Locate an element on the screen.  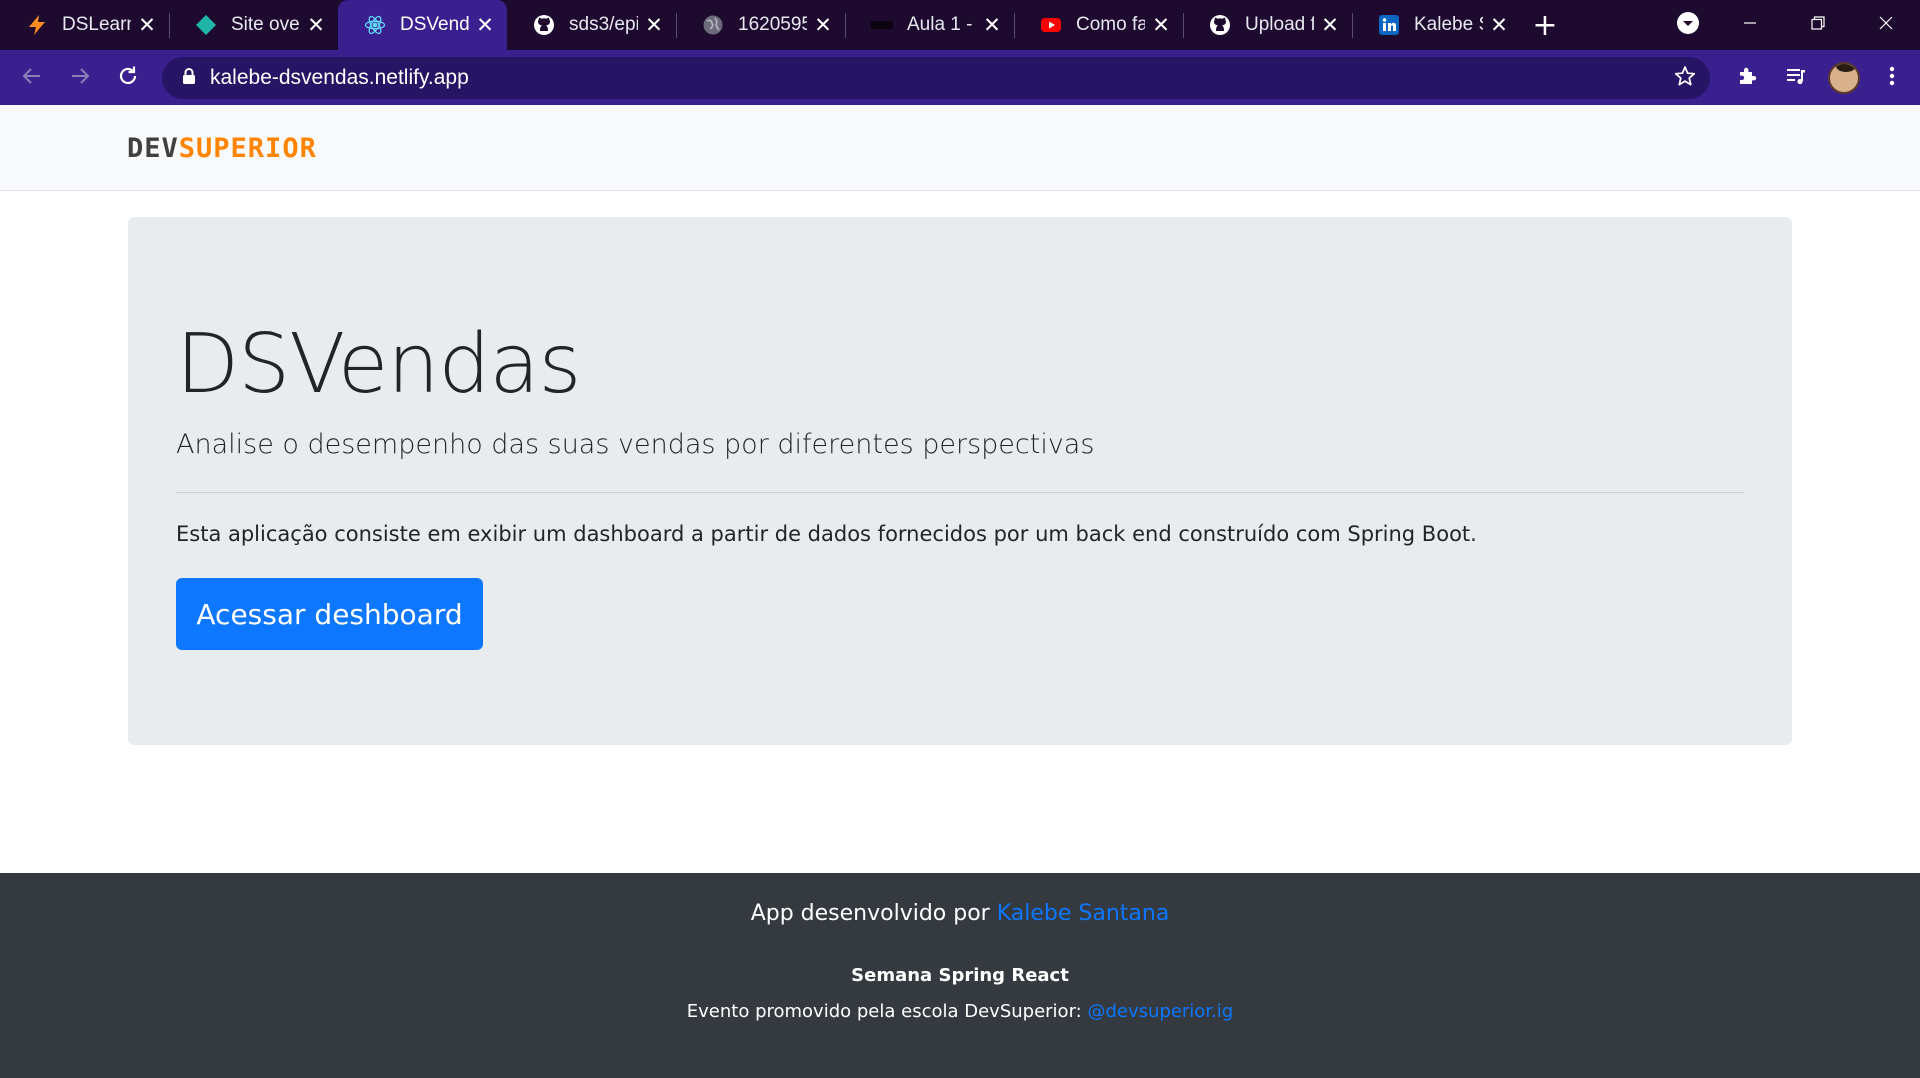
tab-search-button is located at coordinates (1688, 25).